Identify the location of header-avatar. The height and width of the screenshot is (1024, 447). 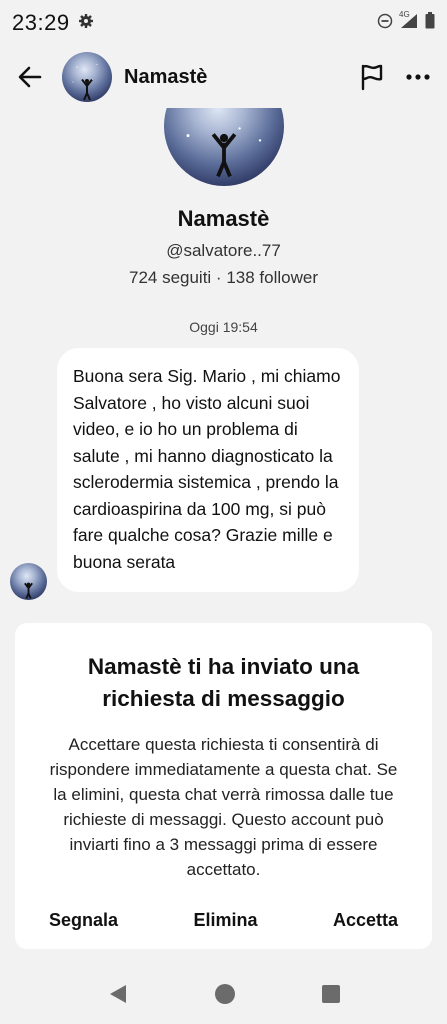
(87, 77).